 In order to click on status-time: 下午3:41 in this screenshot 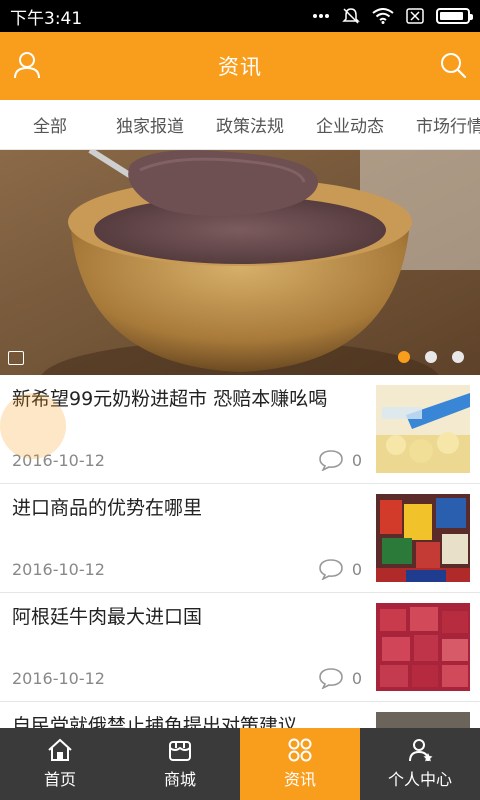, I will do `click(46, 18)`.